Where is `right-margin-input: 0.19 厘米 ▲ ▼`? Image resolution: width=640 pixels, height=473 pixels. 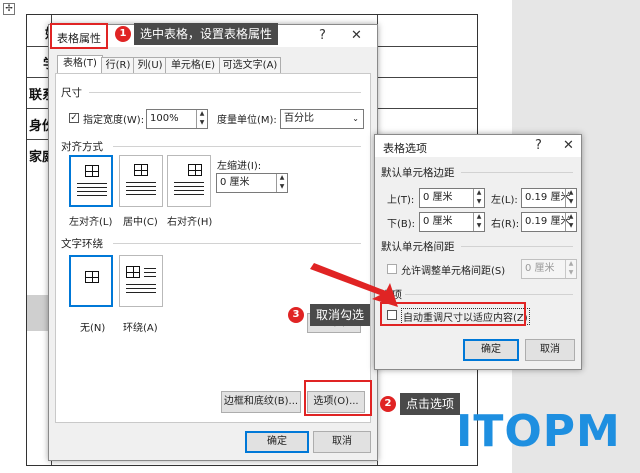 right-margin-input: 0.19 厘米 ▲ ▼ is located at coordinates (549, 222).